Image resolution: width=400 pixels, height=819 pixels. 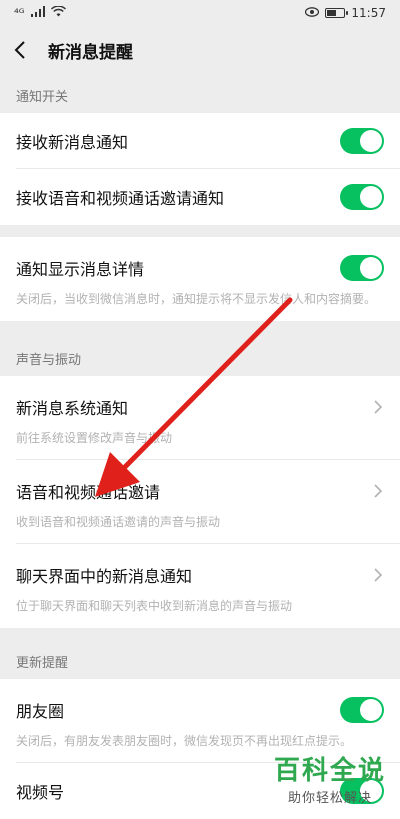 I want to click on row-description: 位于聊天界面和聊天列表中收到新消息的声音与振动, so click(x=154, y=606).